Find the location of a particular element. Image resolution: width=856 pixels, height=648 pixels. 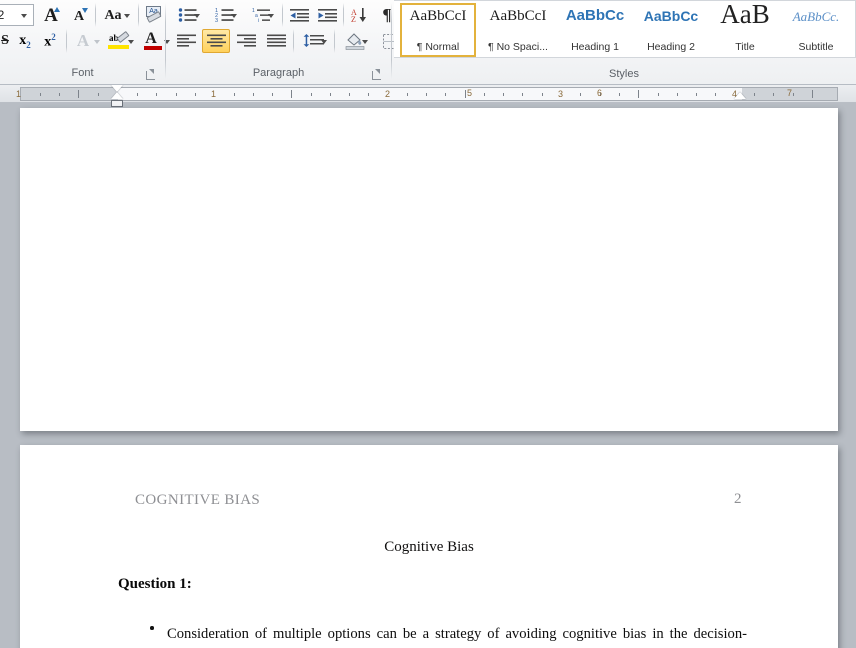

justify-button is located at coordinates (276, 41).